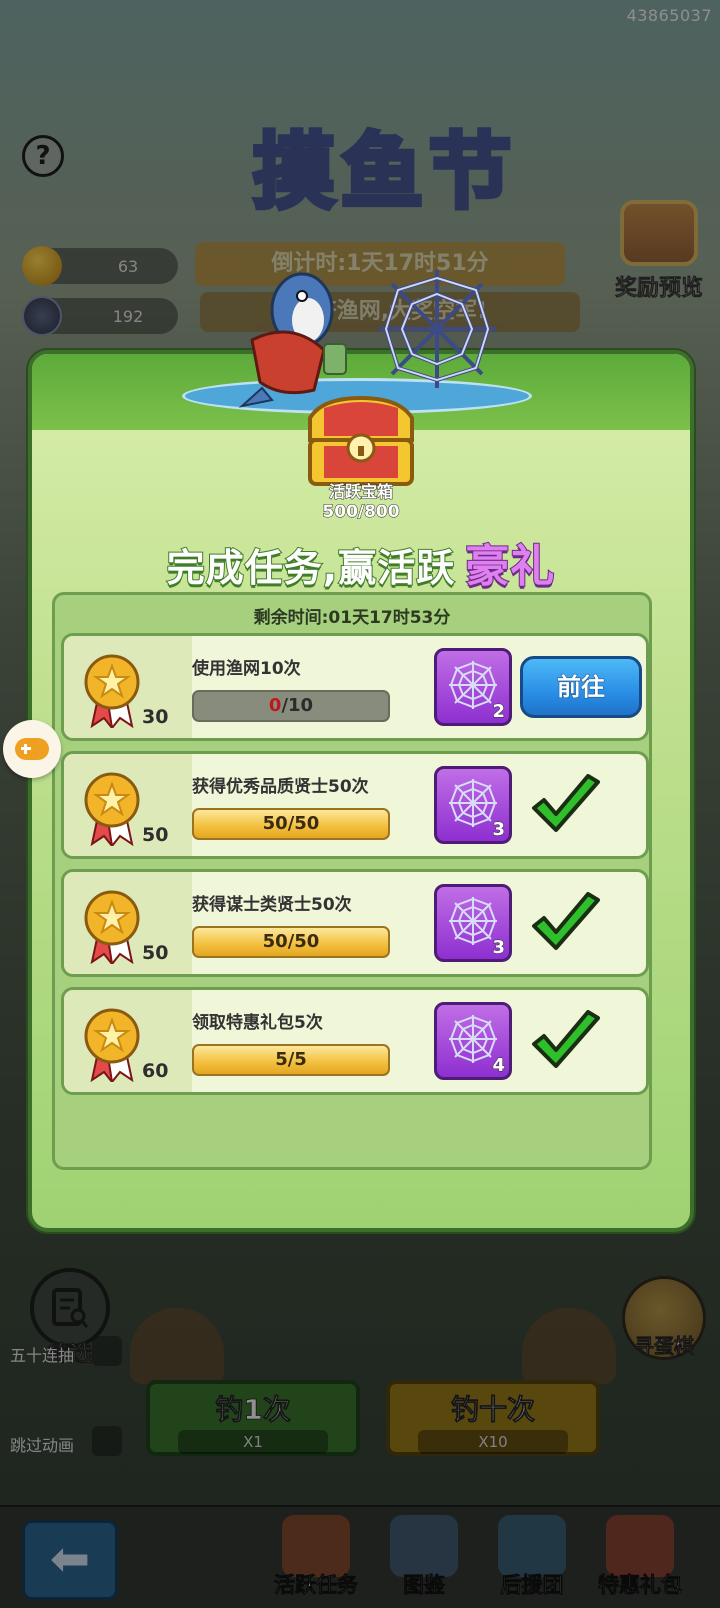  I want to click on gamepad-float-button, so click(32, 749).